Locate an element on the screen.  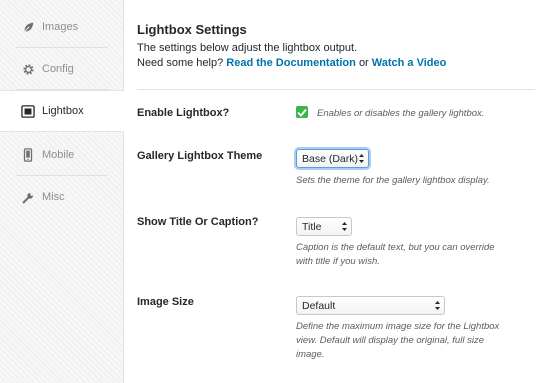
title-caption-select: Title is located at coordinates (324, 226).